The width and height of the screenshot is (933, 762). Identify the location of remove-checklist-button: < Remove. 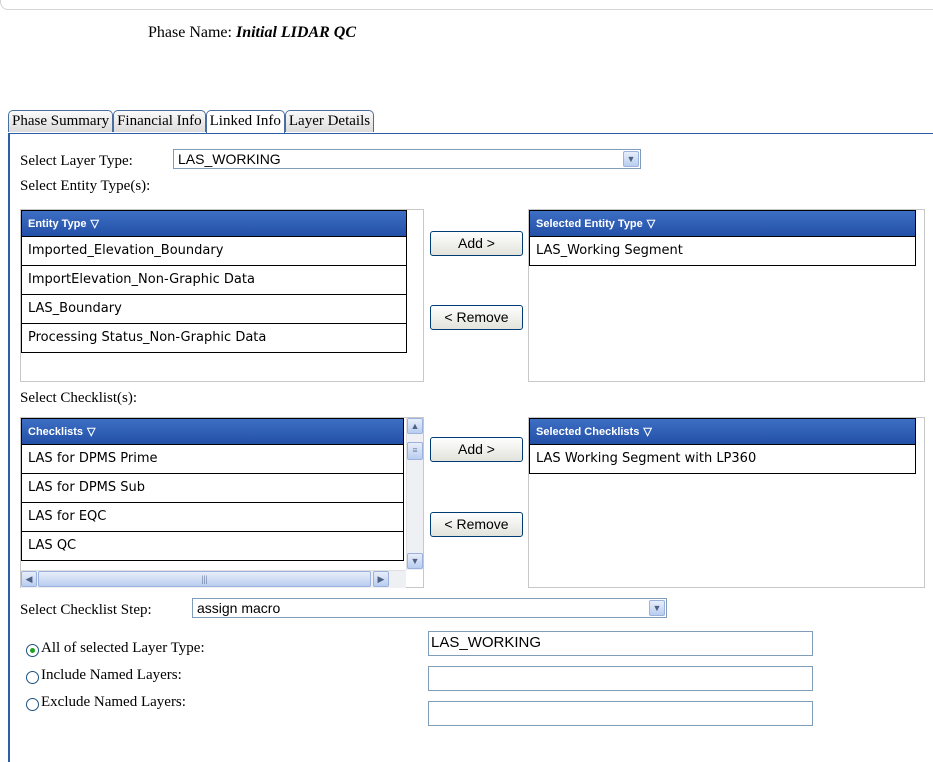
(476, 524).